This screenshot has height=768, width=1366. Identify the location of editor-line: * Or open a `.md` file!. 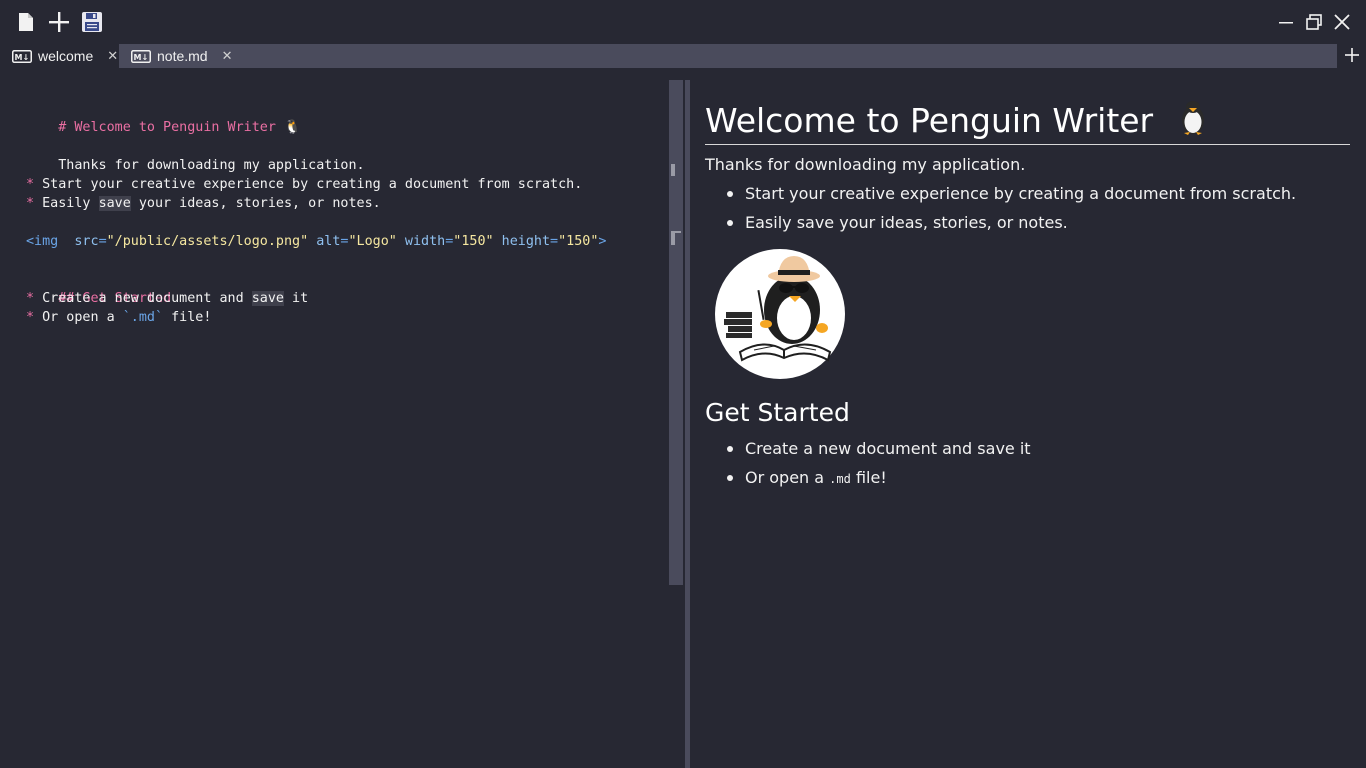
(118, 317).